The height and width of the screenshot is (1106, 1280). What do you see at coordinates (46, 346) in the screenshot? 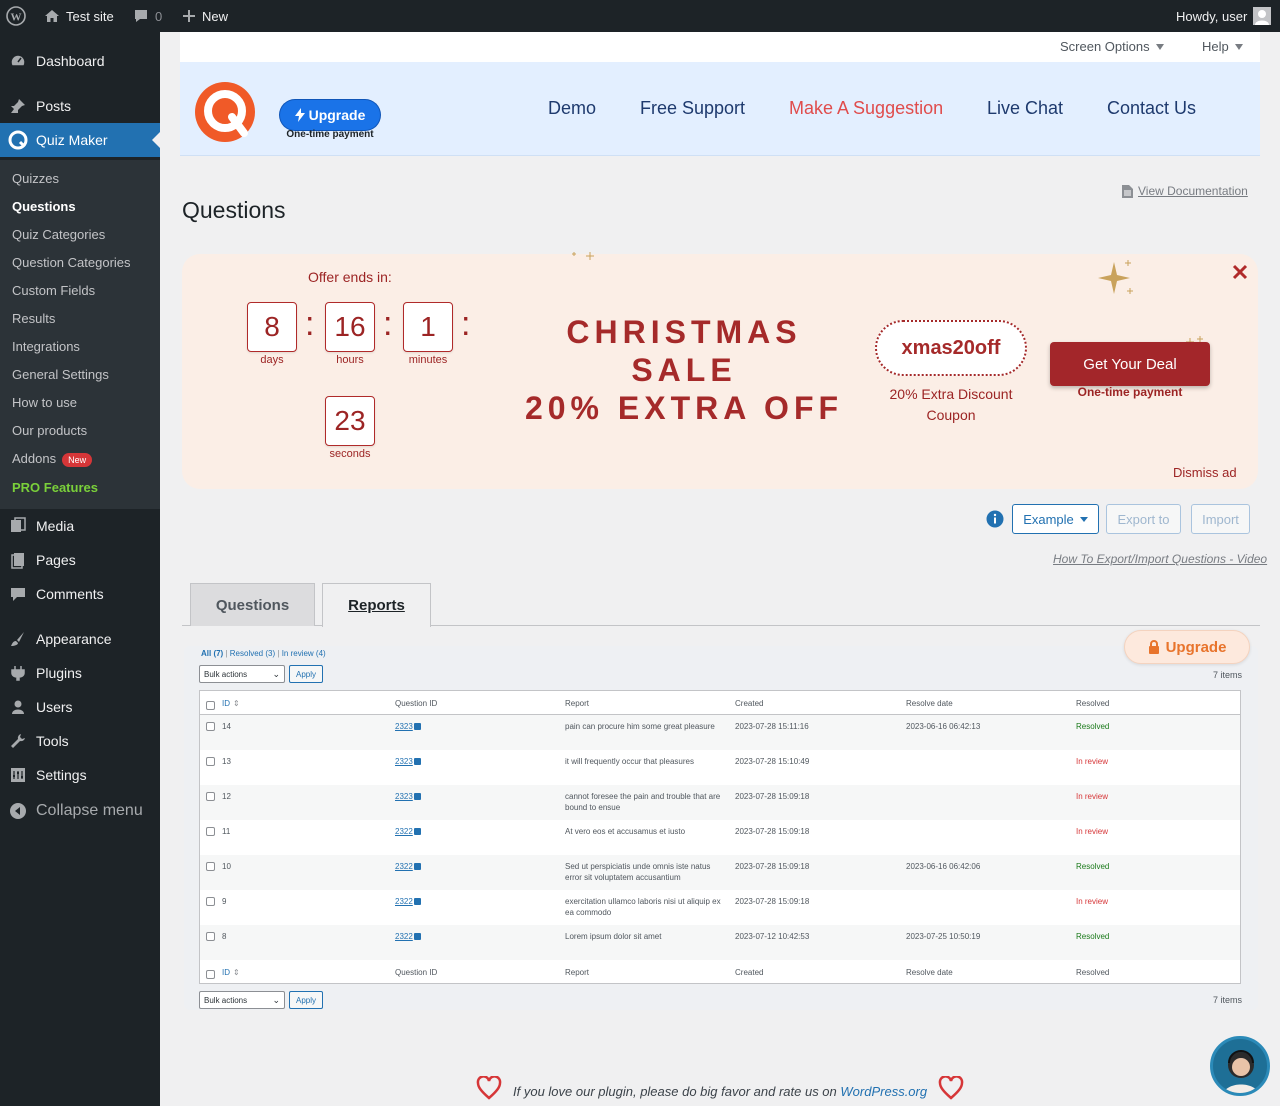
I see `submenu-integrations: Integrations` at bounding box center [46, 346].